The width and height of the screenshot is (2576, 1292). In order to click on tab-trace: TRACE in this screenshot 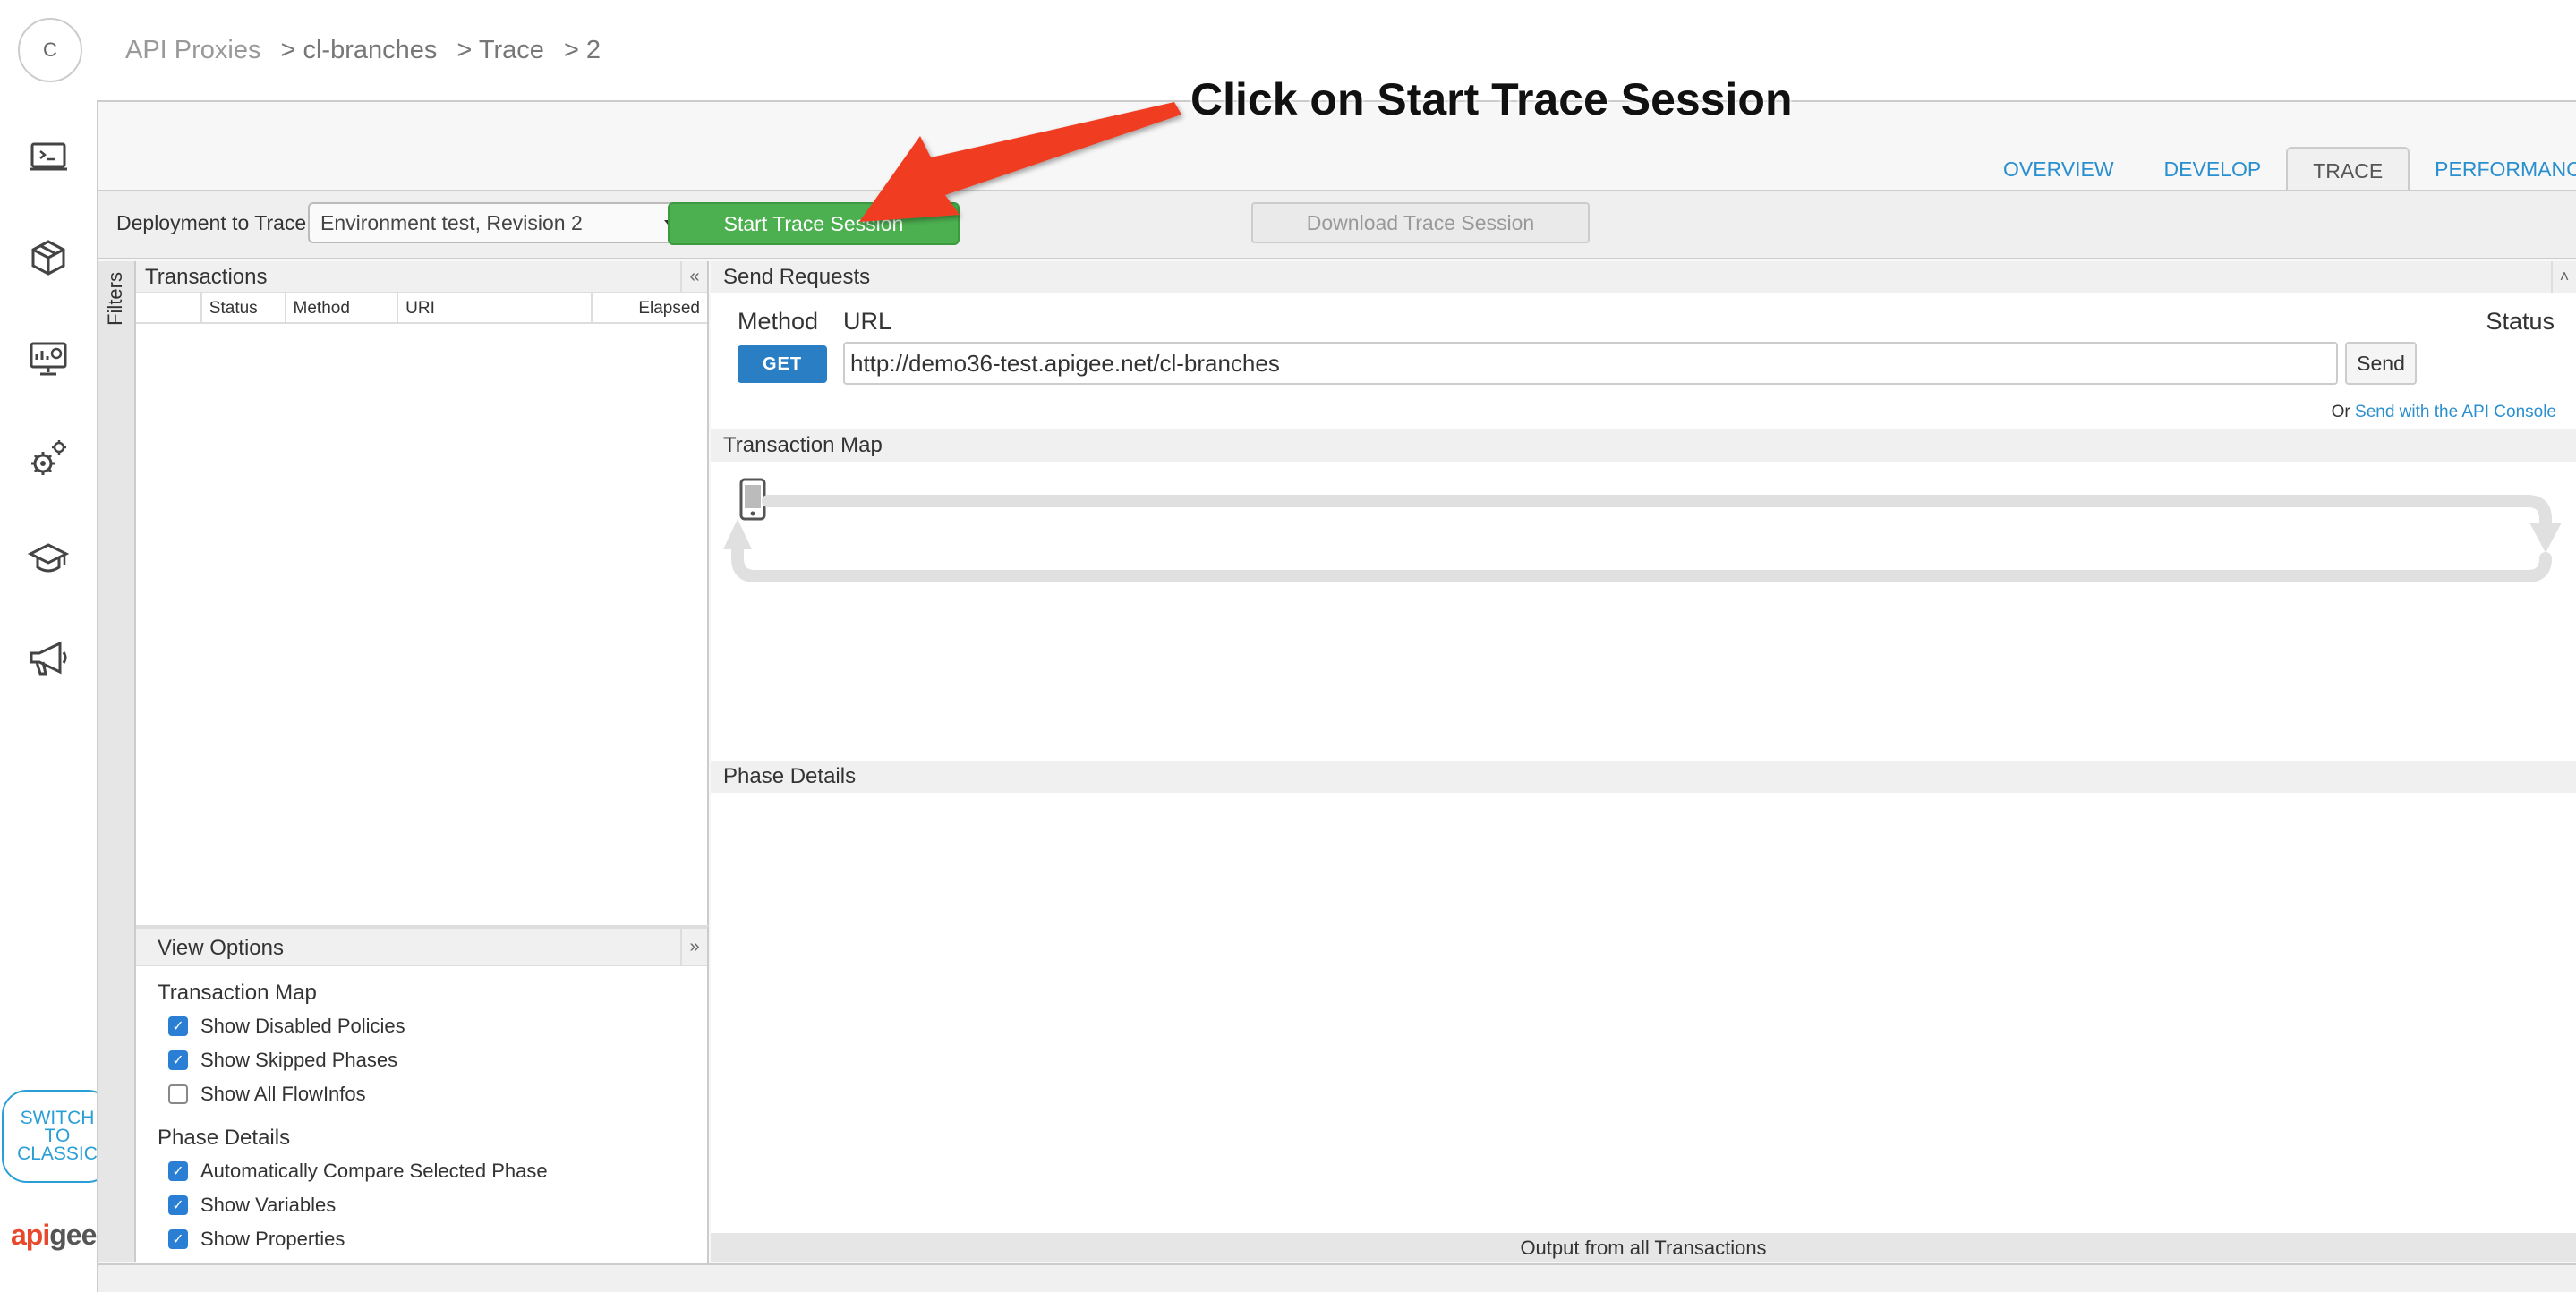, I will do `click(2348, 169)`.